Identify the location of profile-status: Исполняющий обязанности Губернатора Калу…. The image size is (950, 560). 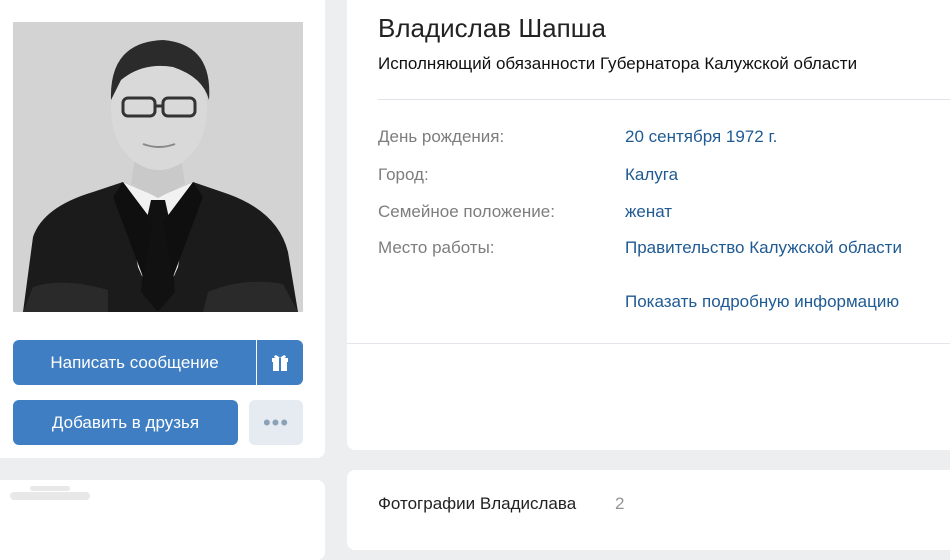
(618, 63).